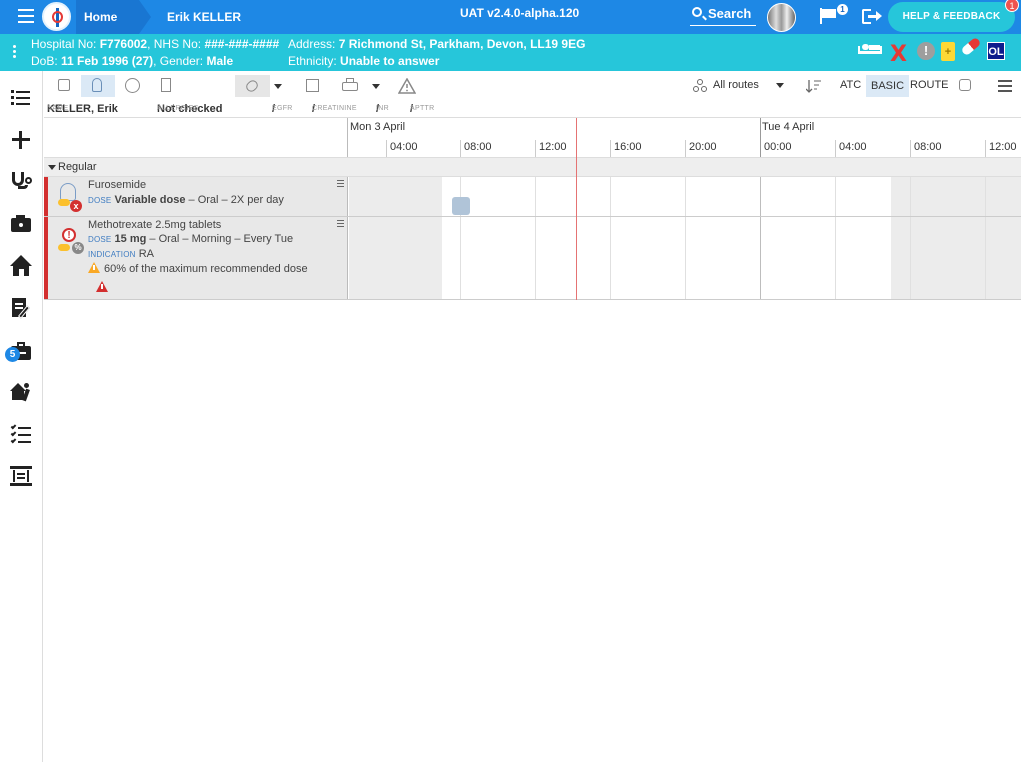 Image resolution: width=1021 pixels, height=762 pixels. Describe the element at coordinates (191, 239) in the screenshot. I see `medication-dose: DOSE 15 mg – Oral – Morning – Every Tue` at that location.